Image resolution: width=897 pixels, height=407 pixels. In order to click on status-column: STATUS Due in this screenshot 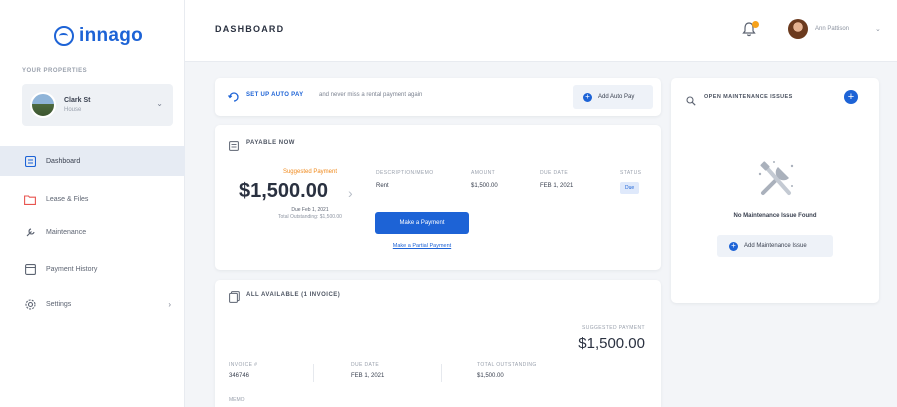, I will do `click(630, 182)`.